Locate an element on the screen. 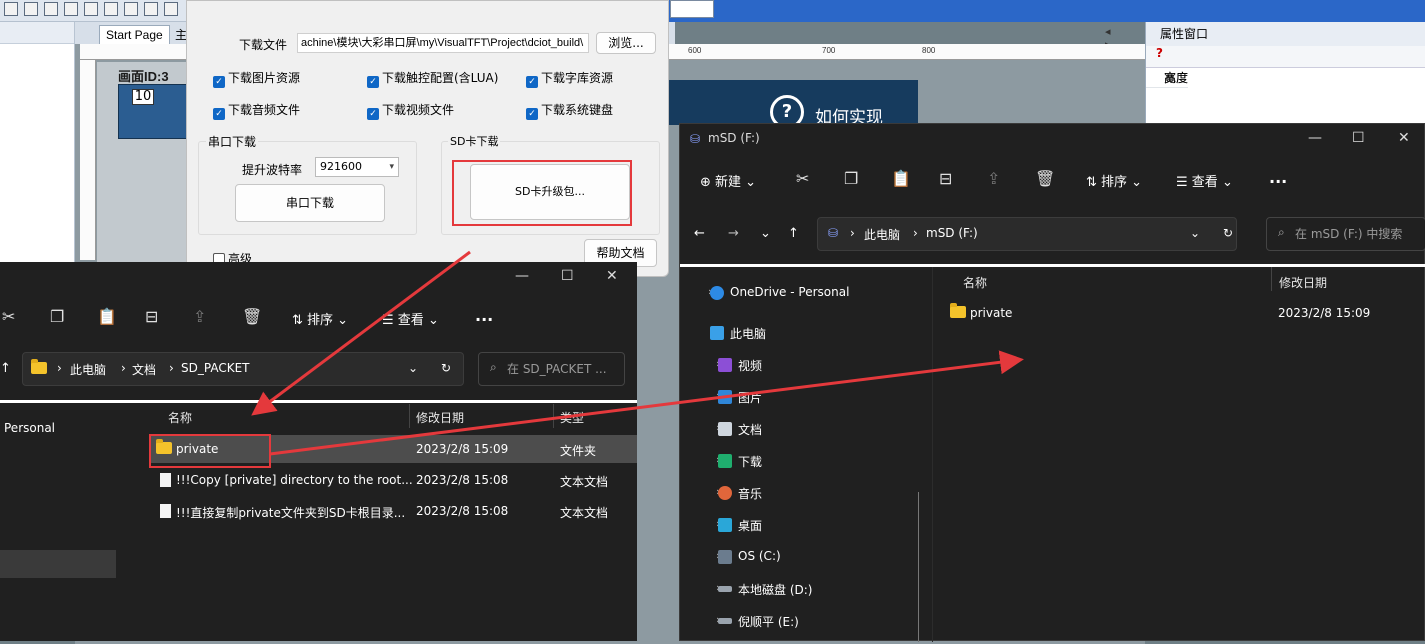  nav-drive-c: ›OS (C:) is located at coordinates (748, 556).